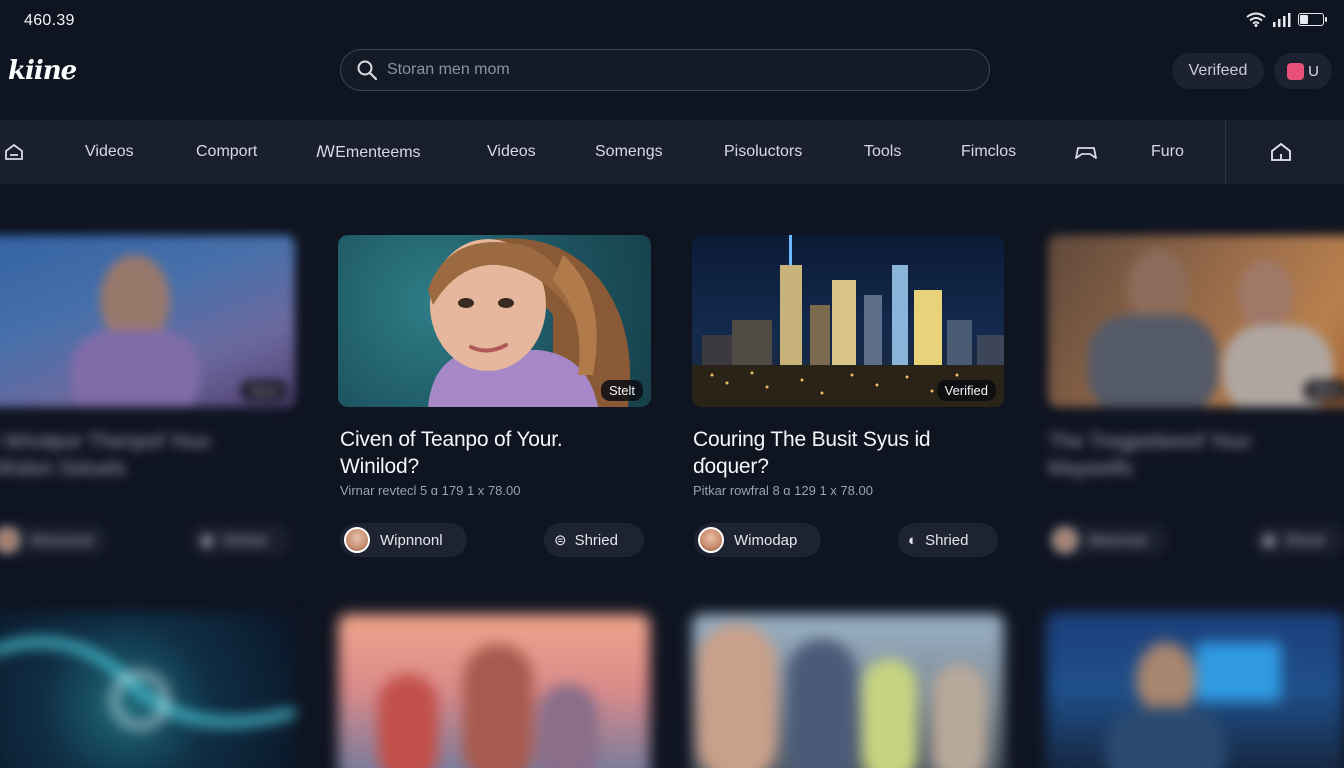 This screenshot has width=1344, height=768. What do you see at coordinates (621, 390) in the screenshot?
I see `video-badge: Stelt` at bounding box center [621, 390].